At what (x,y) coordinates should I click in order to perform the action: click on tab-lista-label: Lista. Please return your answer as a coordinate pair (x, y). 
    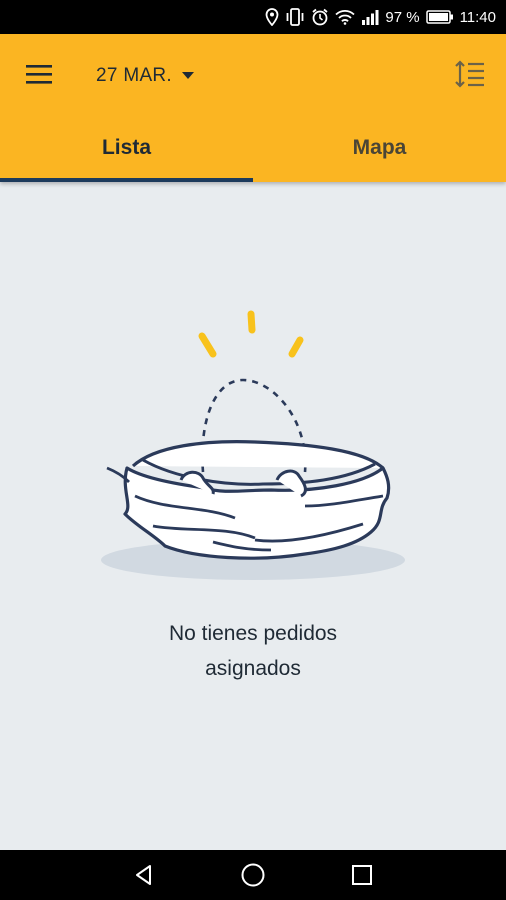
    Looking at the image, I should click on (126, 147).